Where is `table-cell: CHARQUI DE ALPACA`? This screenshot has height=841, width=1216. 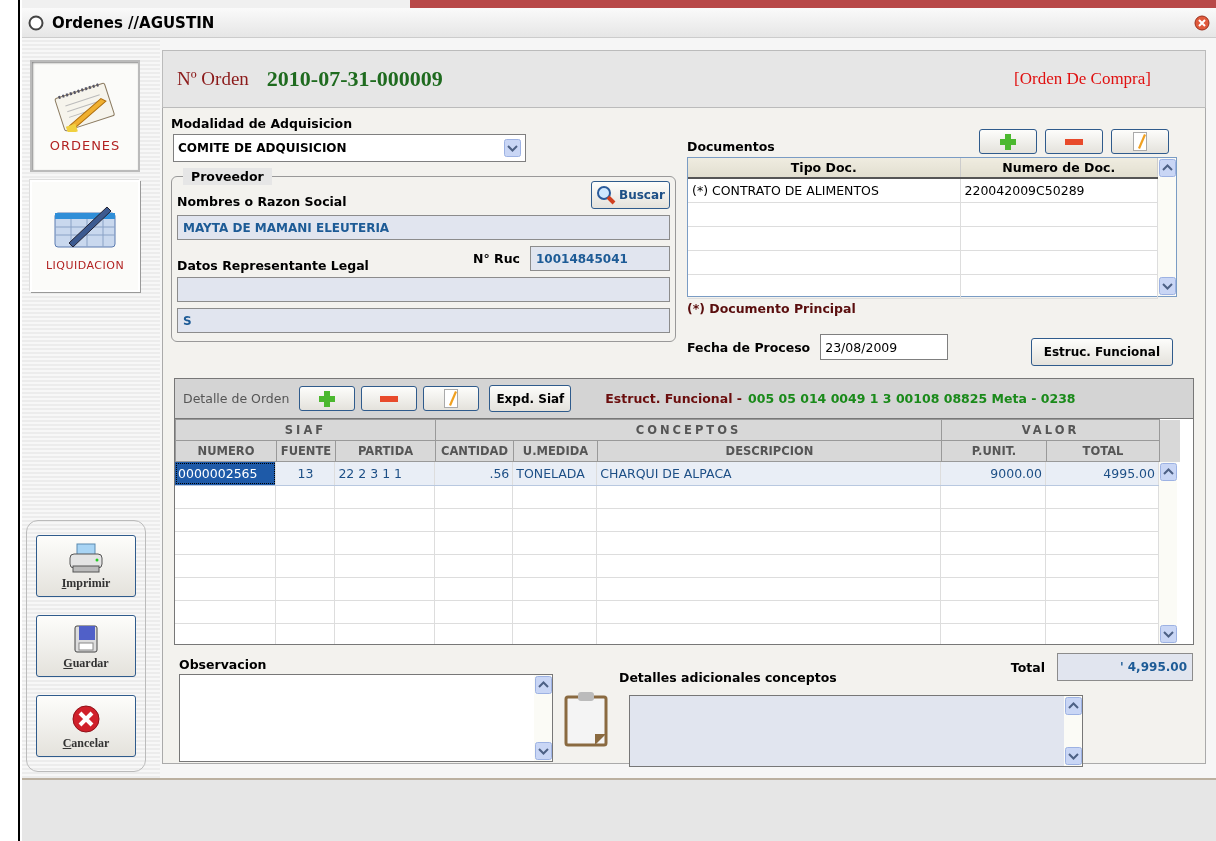
table-cell: CHARQUI DE ALPACA is located at coordinates (768, 473).